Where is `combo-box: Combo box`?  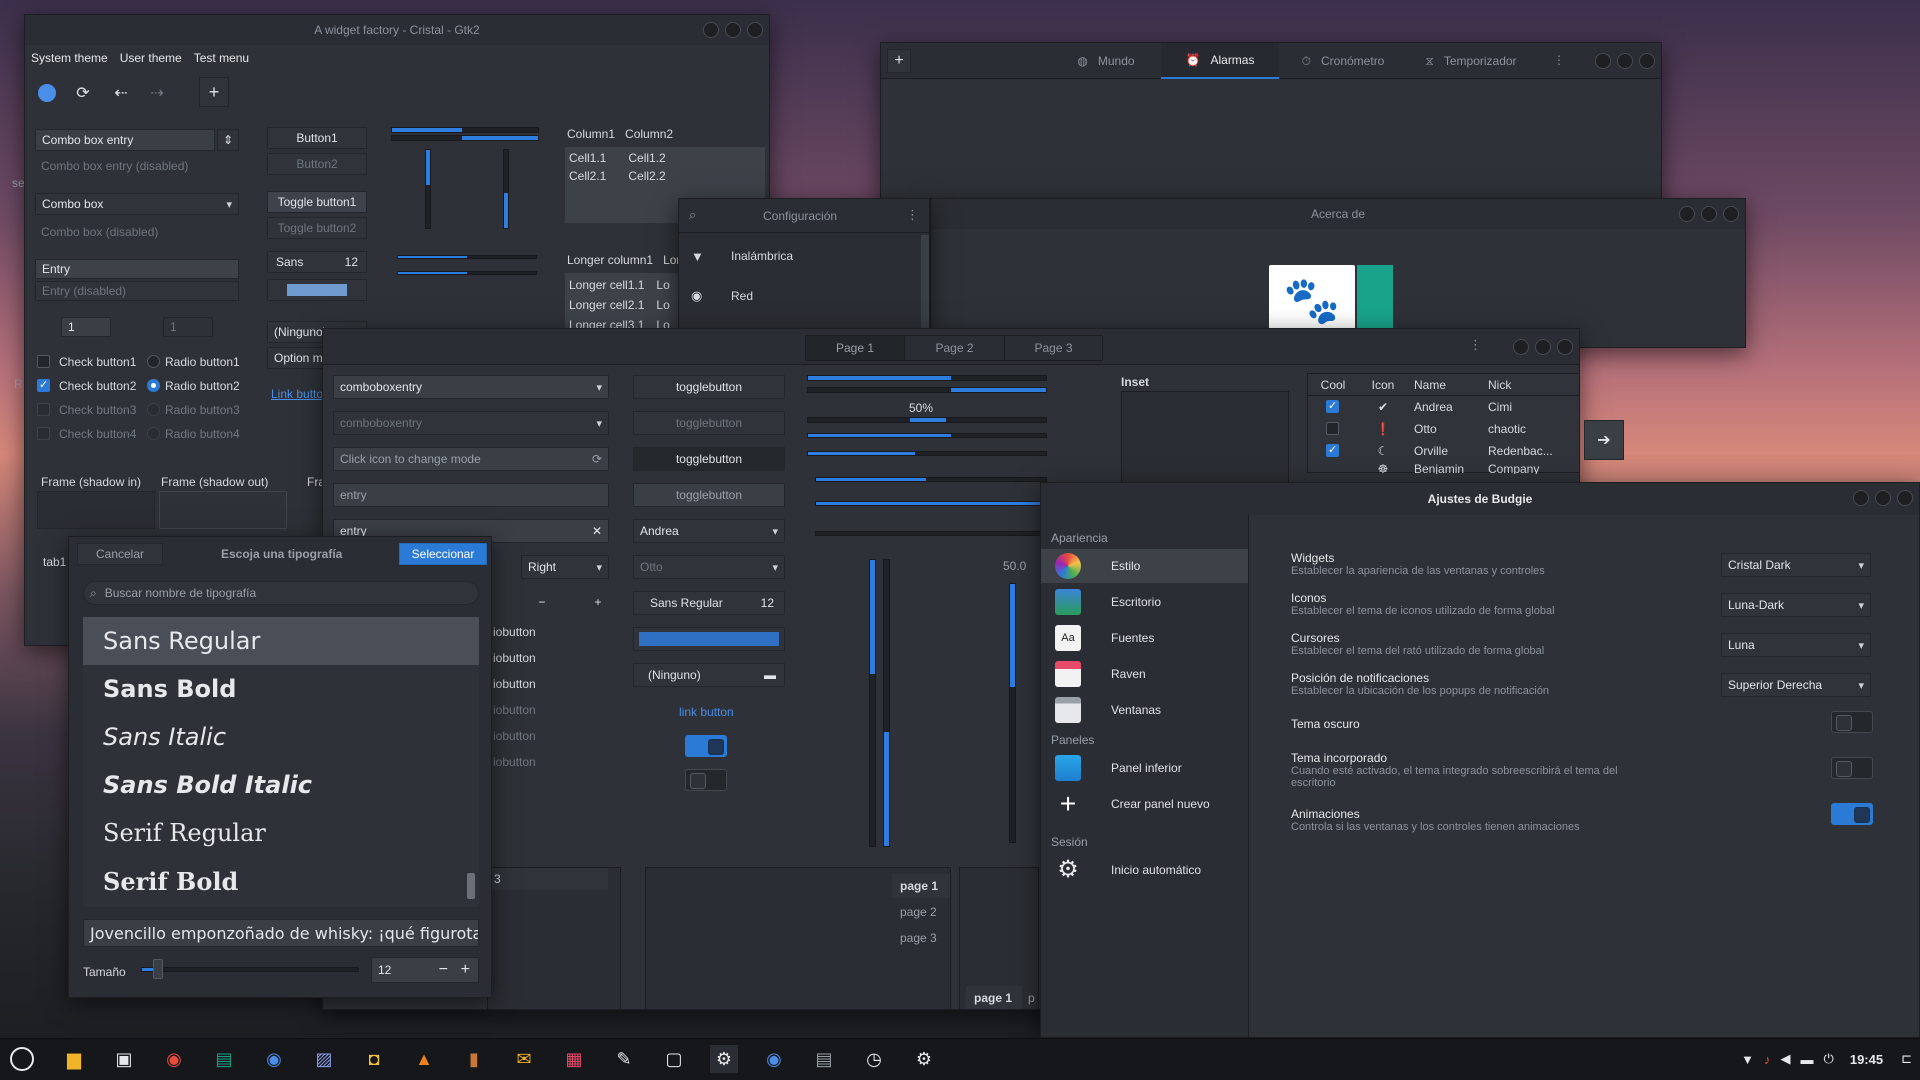 combo-box: Combo box is located at coordinates (137, 204).